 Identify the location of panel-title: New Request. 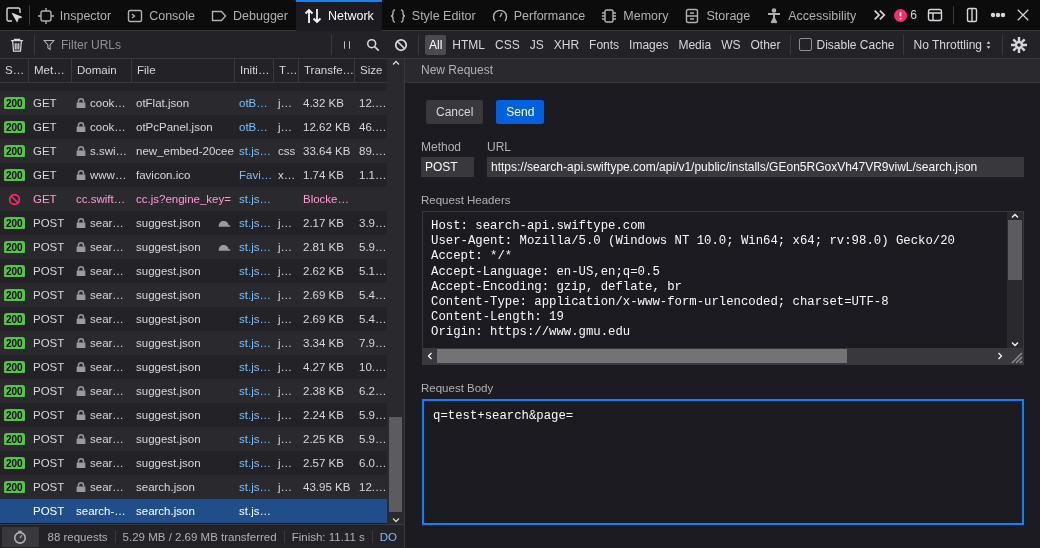
(722, 71).